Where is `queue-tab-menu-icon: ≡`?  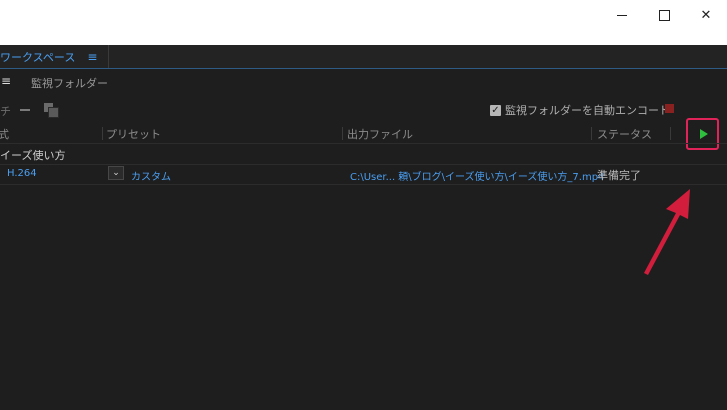
queue-tab-menu-icon: ≡ is located at coordinates (6, 81).